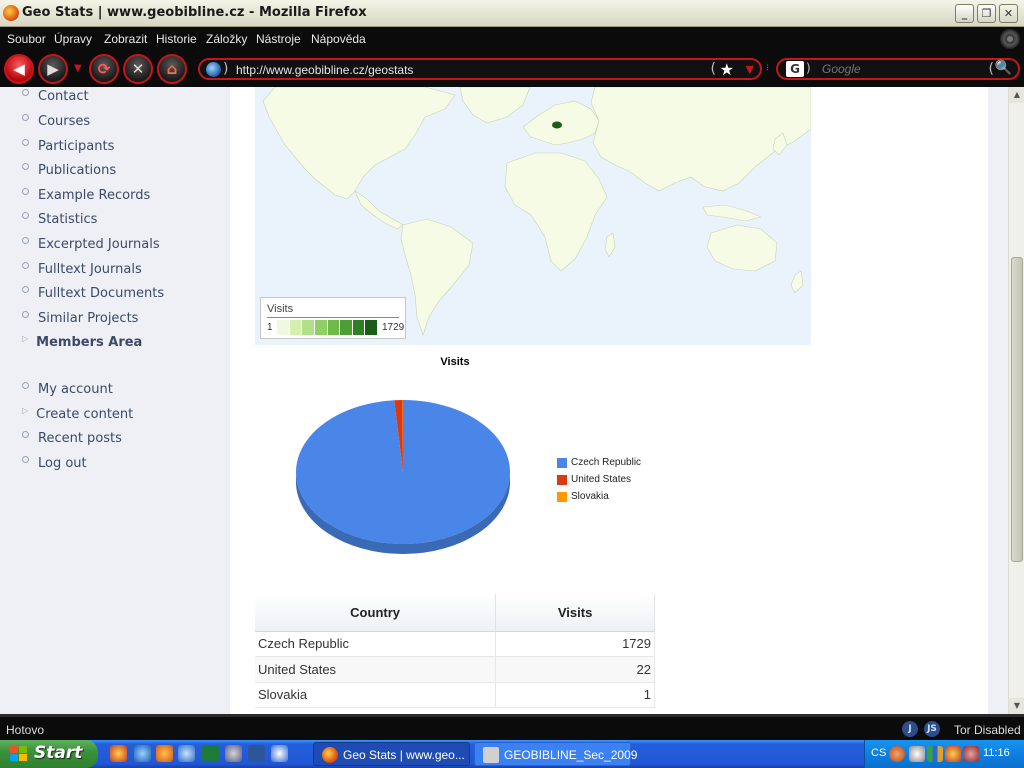 The image size is (1024, 768). Describe the element at coordinates (26, 39) in the screenshot. I see `menu-soubor: Soubor` at that location.